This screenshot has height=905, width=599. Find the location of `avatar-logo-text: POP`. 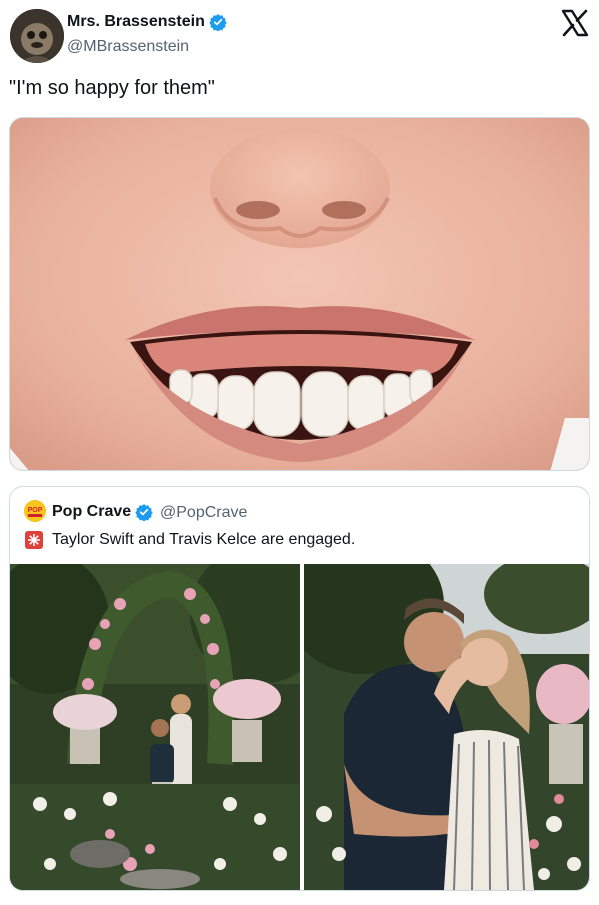

avatar-logo-text: POP is located at coordinates (35, 510).